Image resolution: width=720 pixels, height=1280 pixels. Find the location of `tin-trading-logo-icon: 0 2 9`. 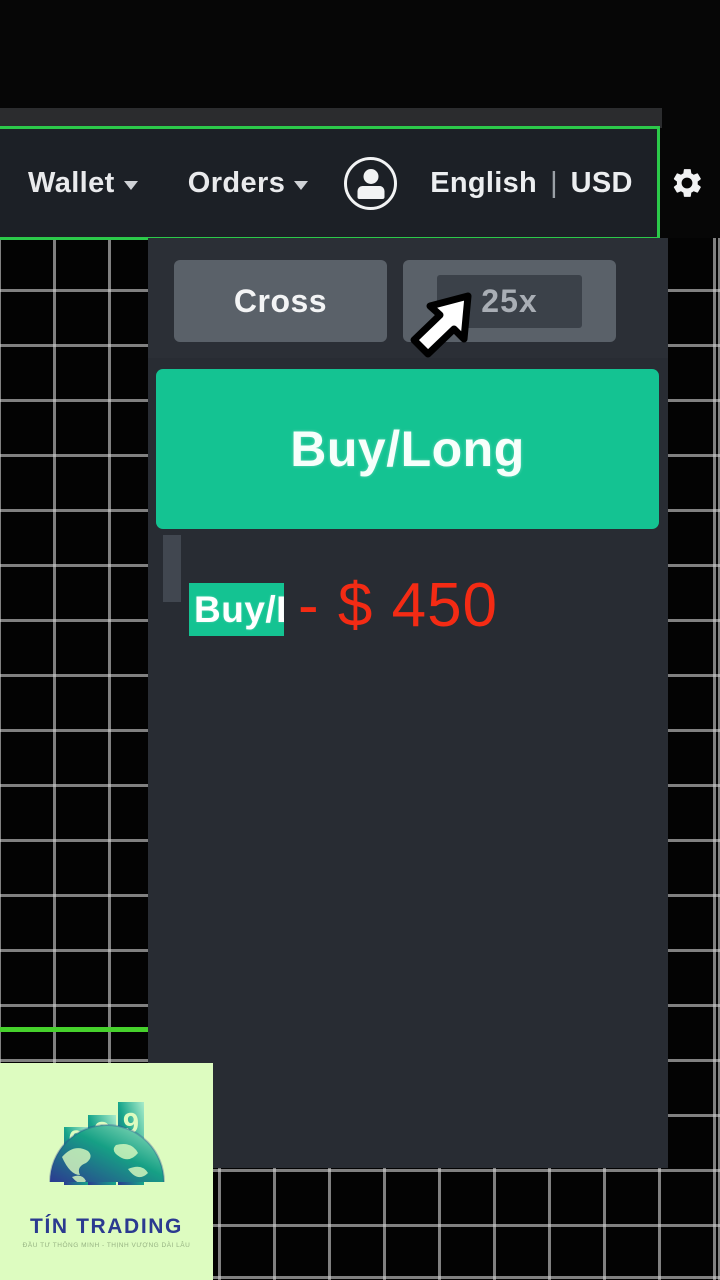

tin-trading-logo-icon: 0 2 9 is located at coordinates (106, 1143).